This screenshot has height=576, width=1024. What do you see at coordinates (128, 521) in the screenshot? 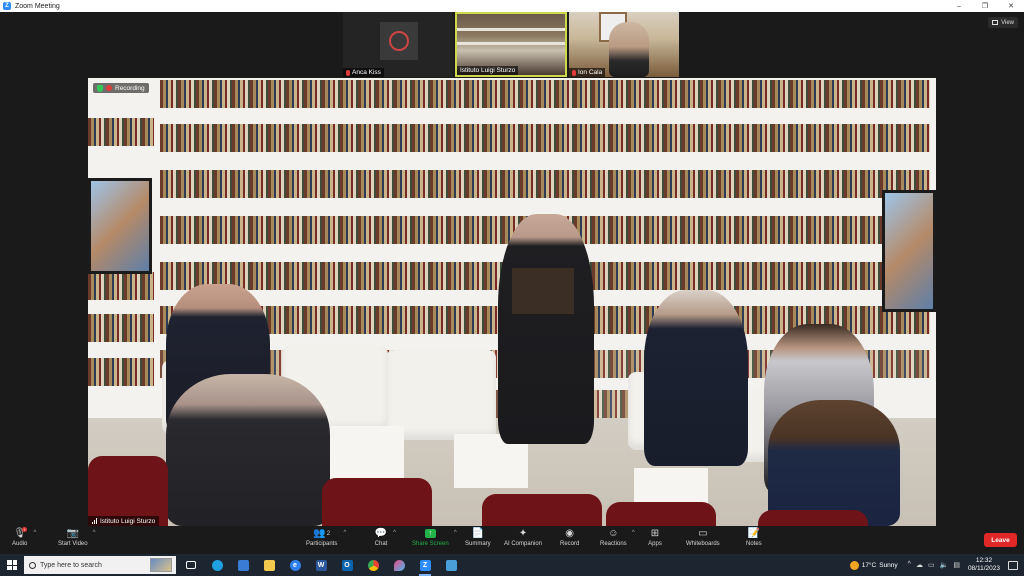
I see `main-participant-name: Istituto Luigi Sturzo` at bounding box center [128, 521].